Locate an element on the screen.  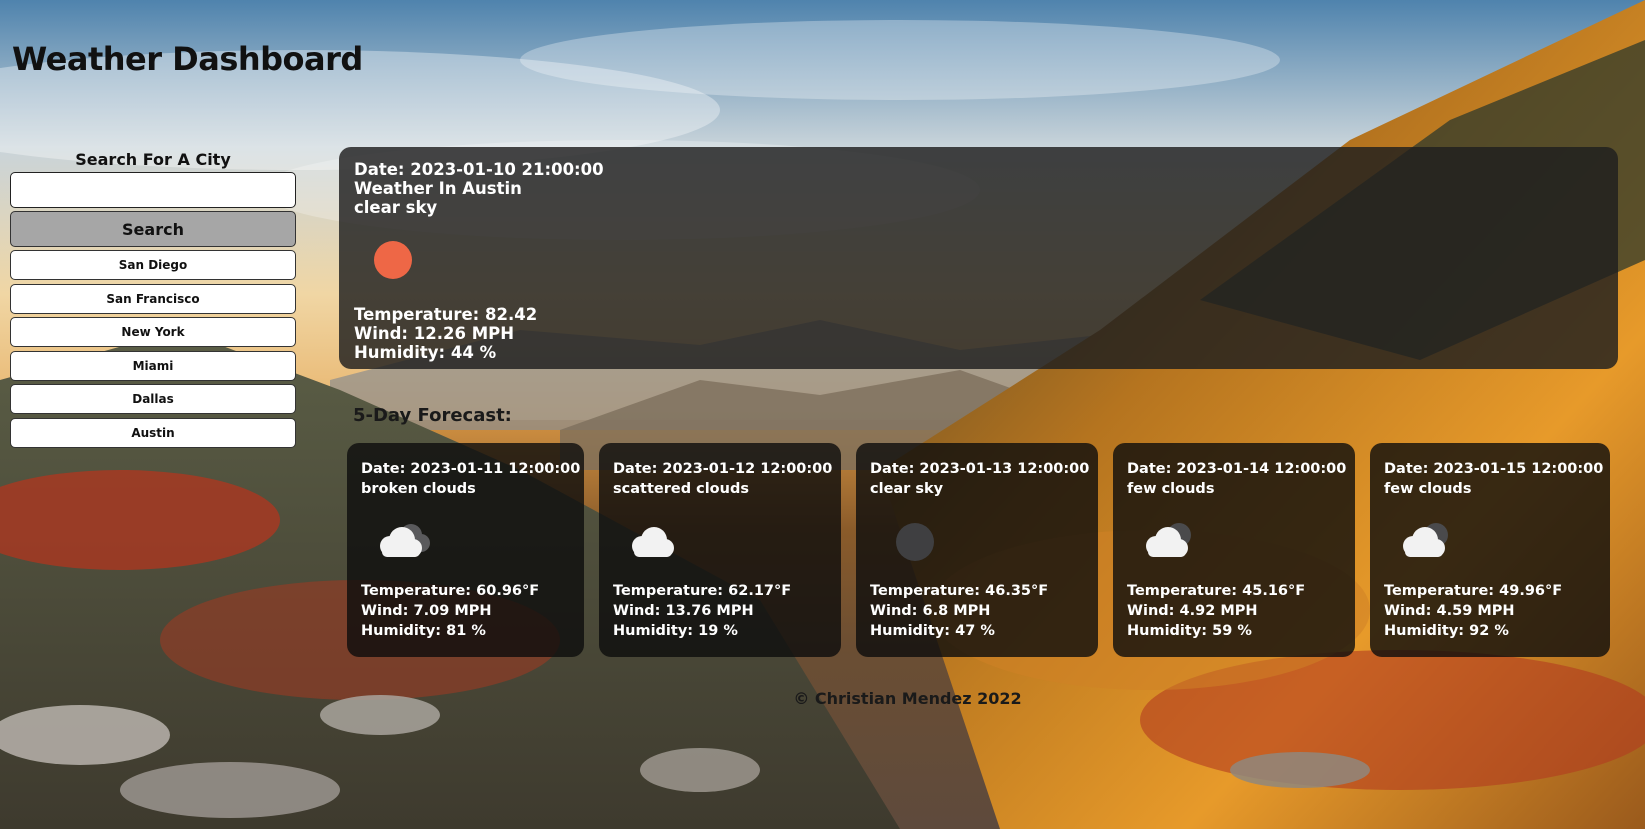
current-humidity: Humidity: 44 % is located at coordinates (425, 352).